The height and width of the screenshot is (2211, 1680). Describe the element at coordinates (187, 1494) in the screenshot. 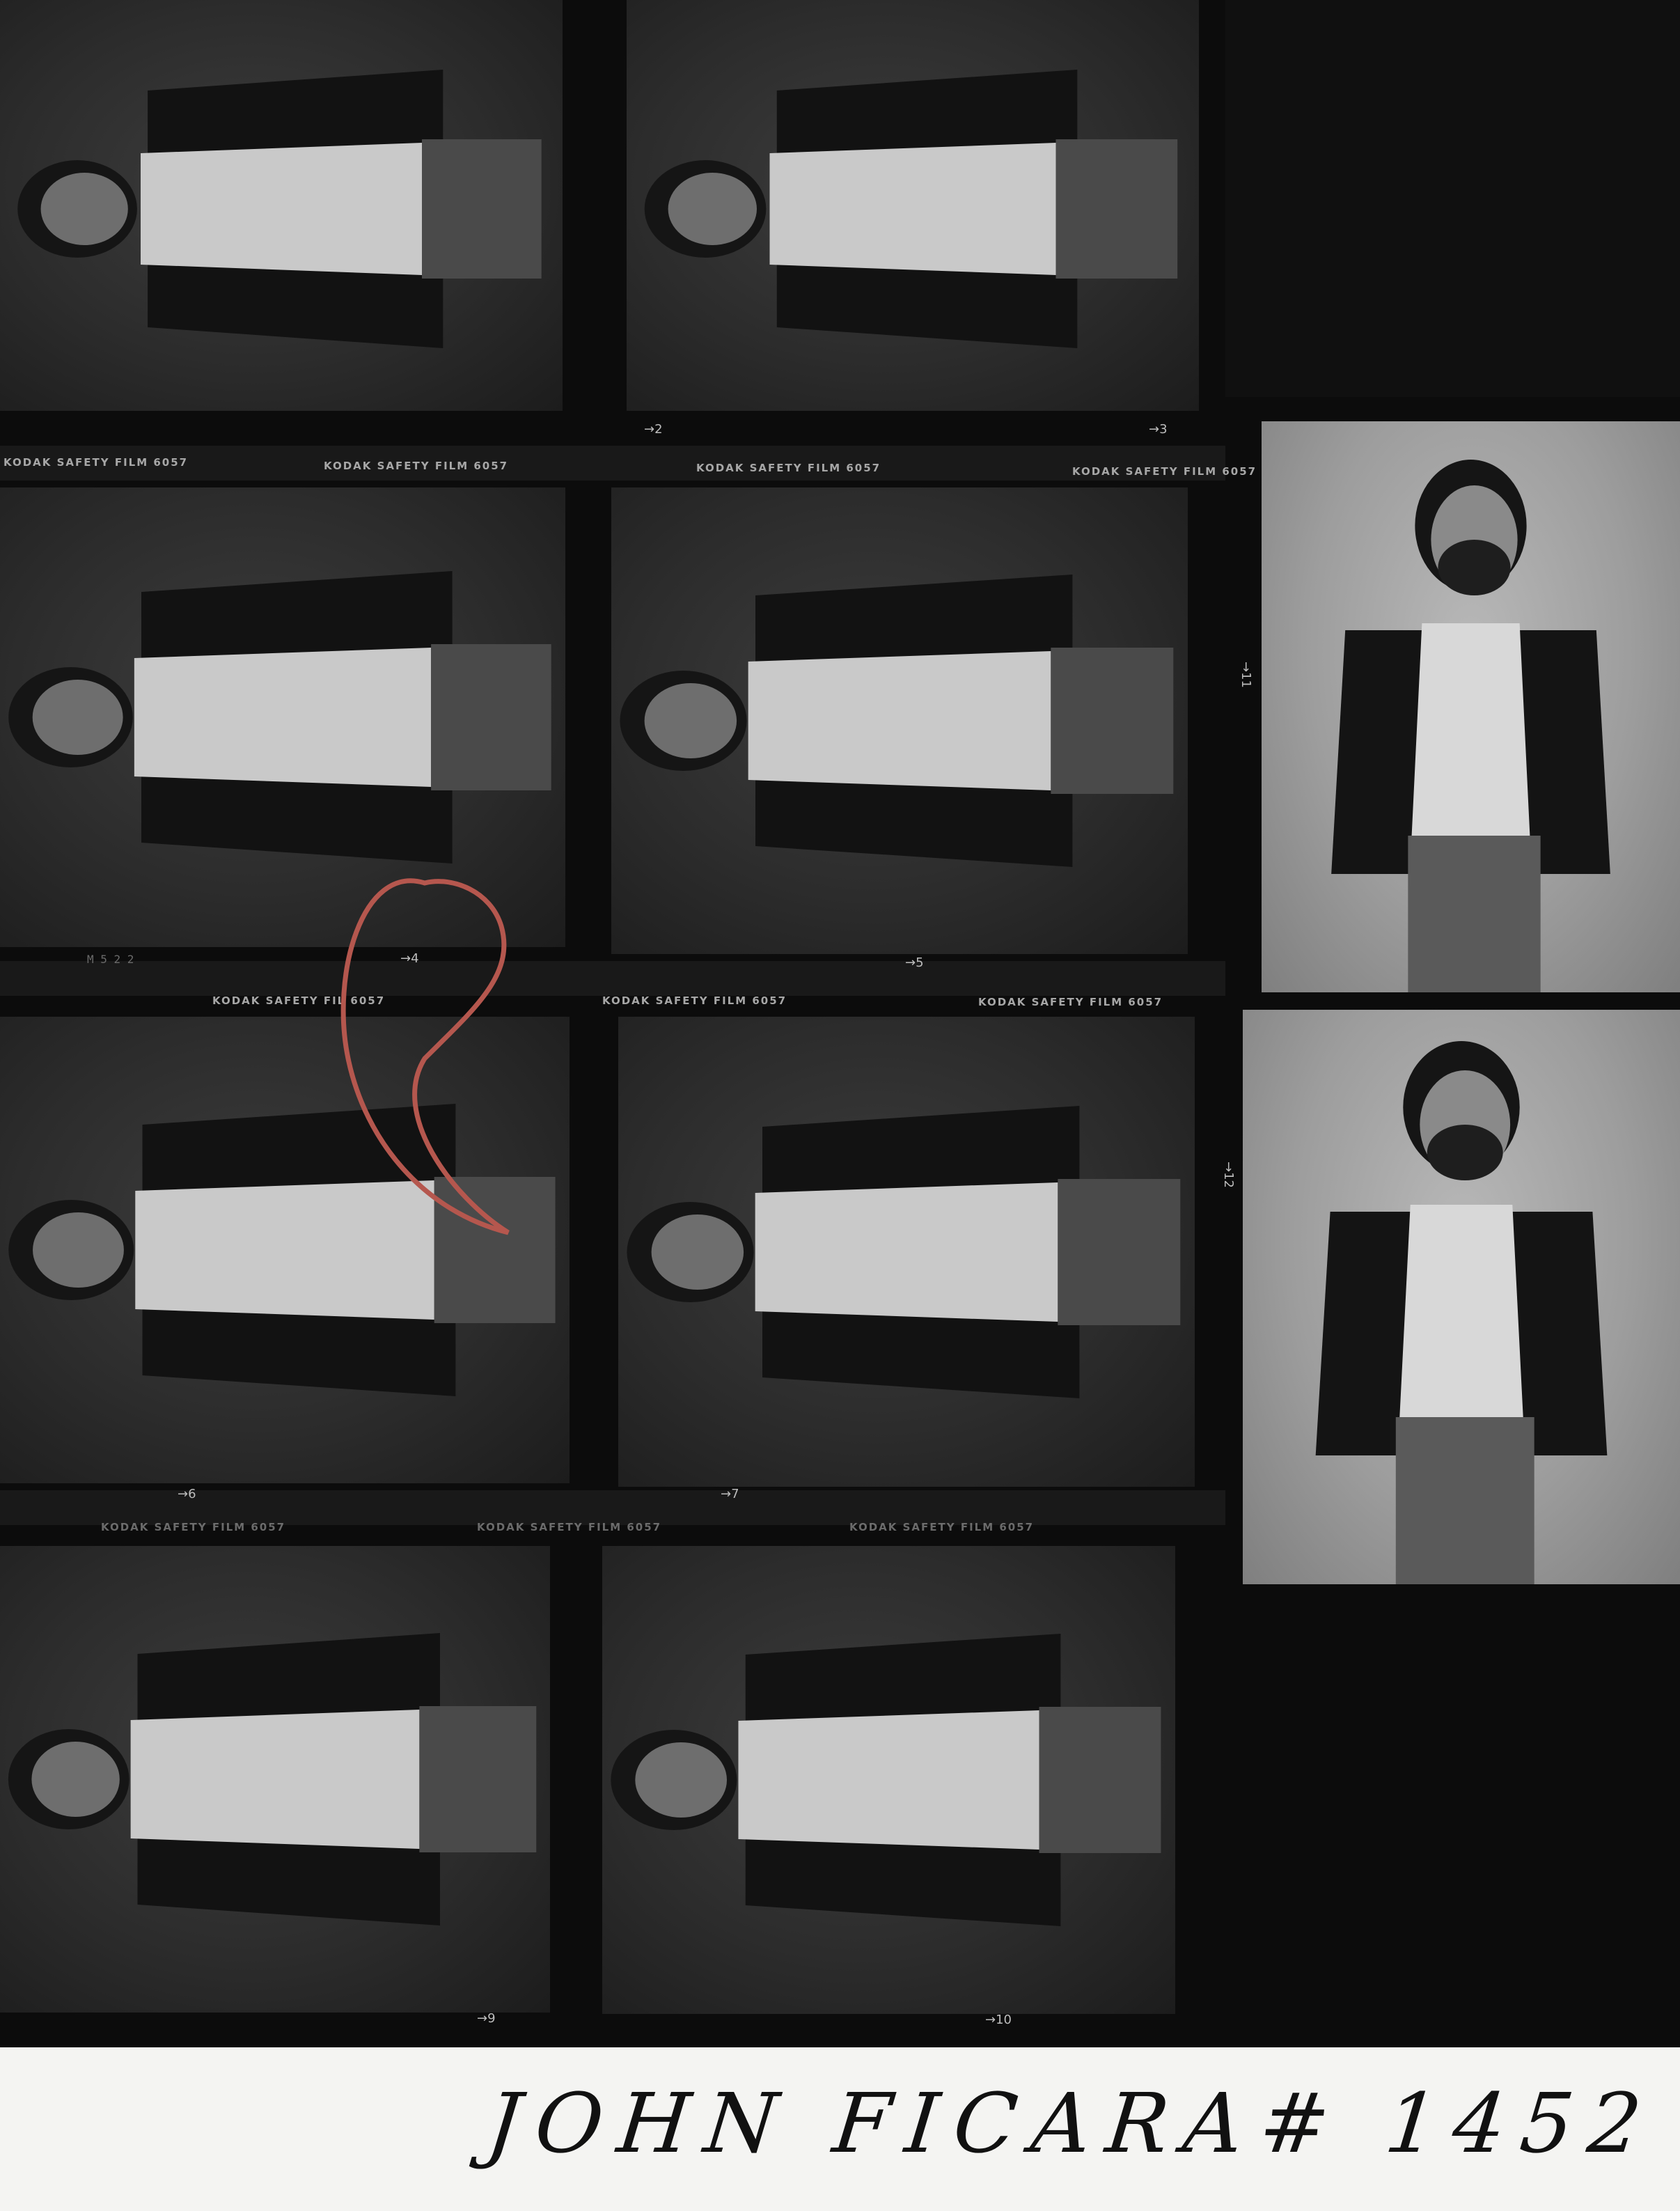

I see `frame-number: →6` at that location.